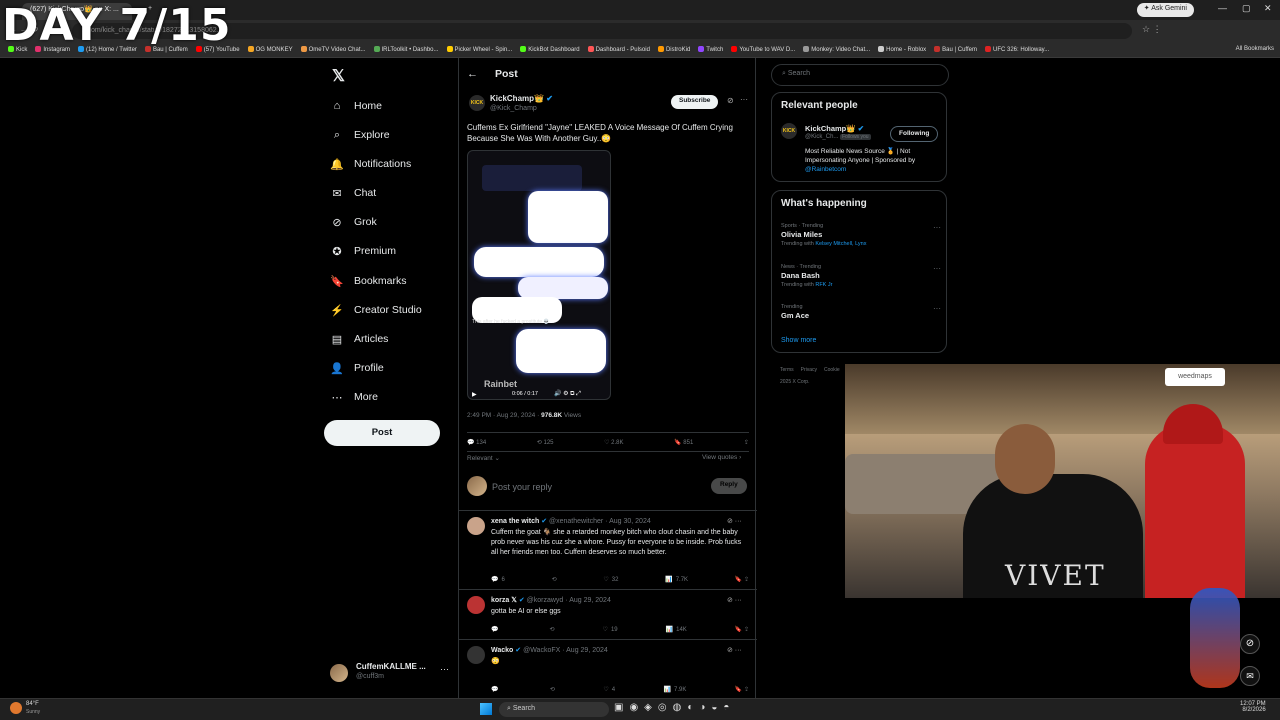  What do you see at coordinates (1255, 49) in the screenshot?
I see `all-bookmarks-button: All Bookmarks` at bounding box center [1255, 49].